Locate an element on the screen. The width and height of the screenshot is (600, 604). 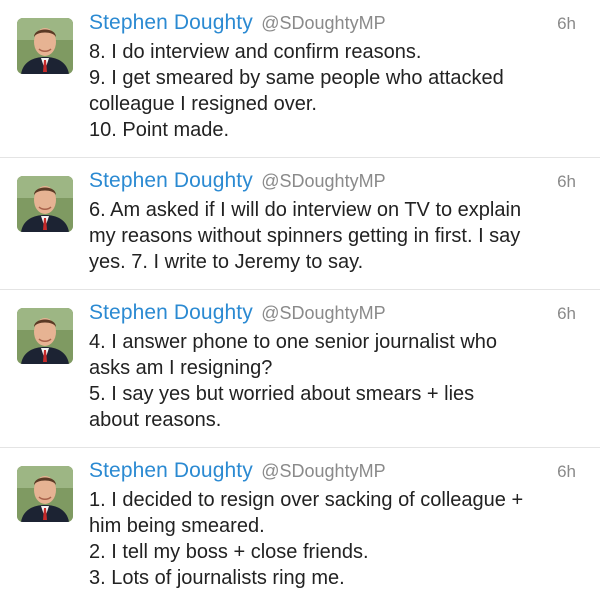
tweet-text-line: 2. I tell my boss + close friends. is located at coordinates (229, 552).